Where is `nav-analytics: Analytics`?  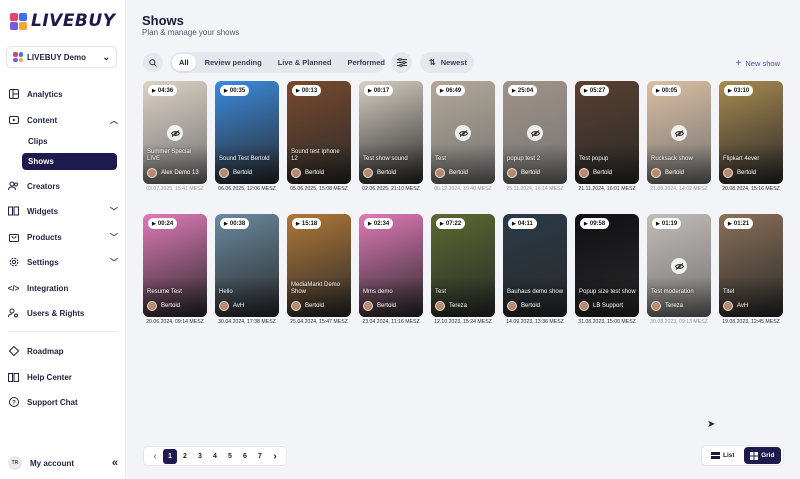
nav-analytics: Analytics is located at coordinates (63, 94).